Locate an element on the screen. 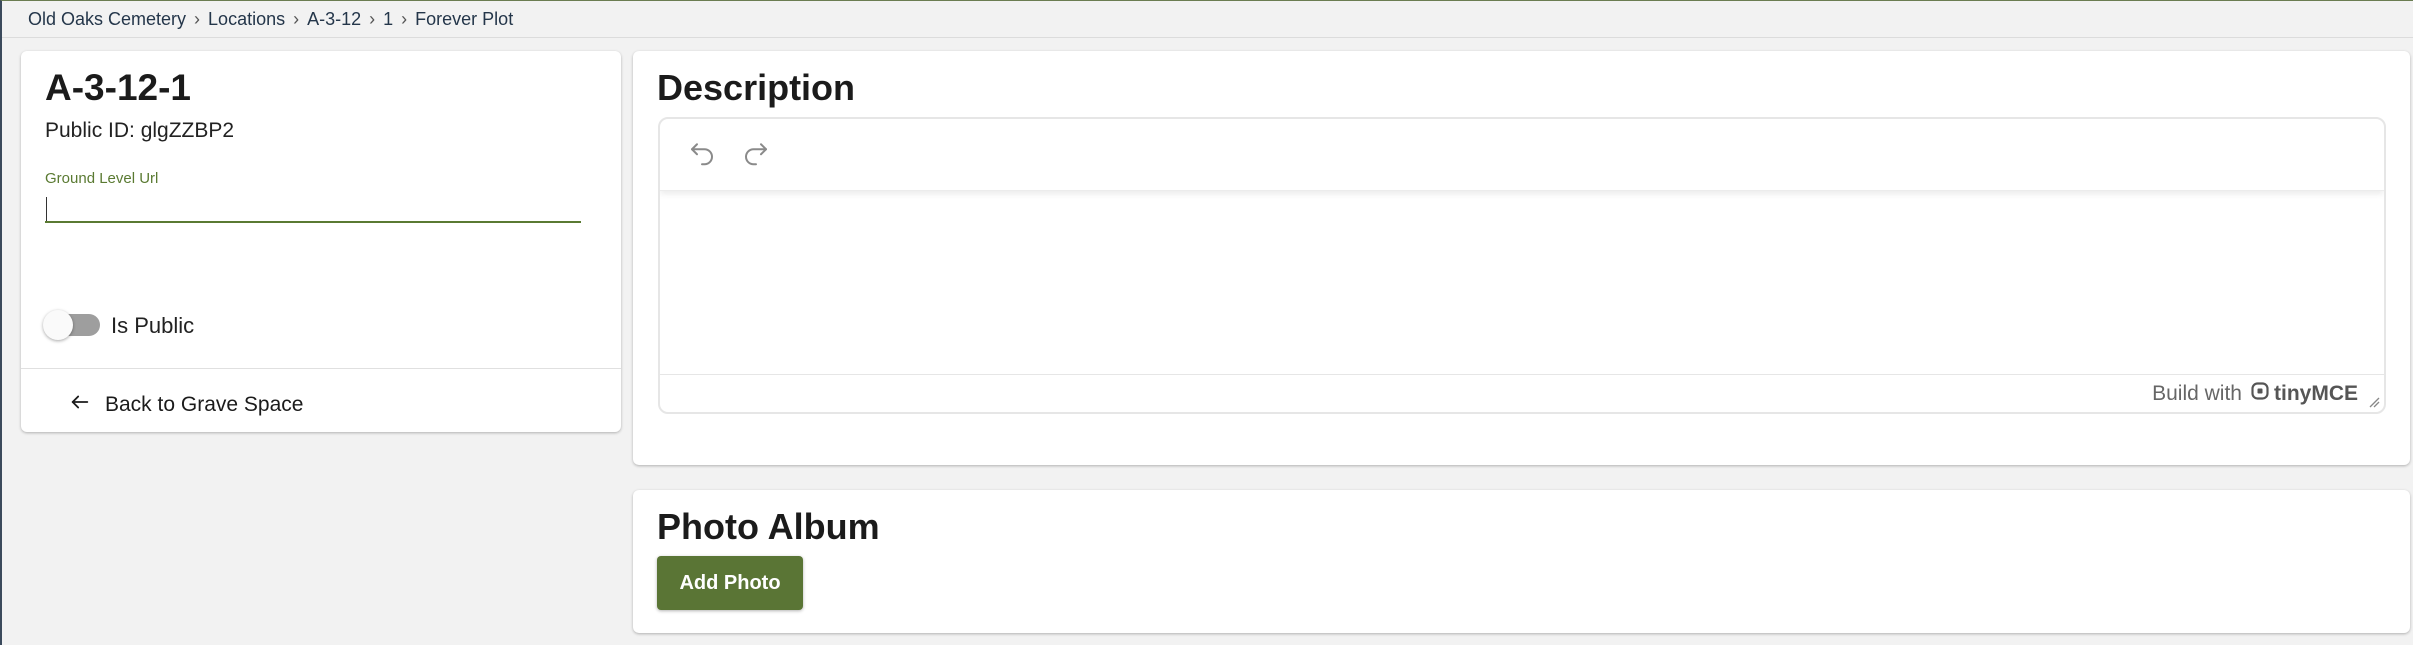 Image resolution: width=2413 pixels, height=645 pixels. is-public-toggle is located at coordinates (71, 325).